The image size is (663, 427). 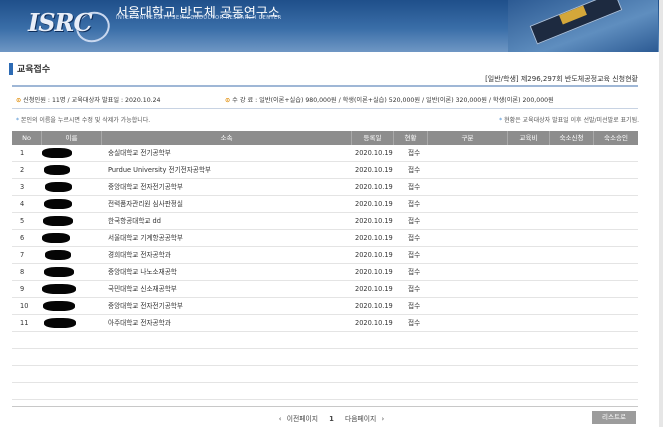 What do you see at coordinates (22, 187) in the screenshot?
I see `row-no: 3` at bounding box center [22, 187].